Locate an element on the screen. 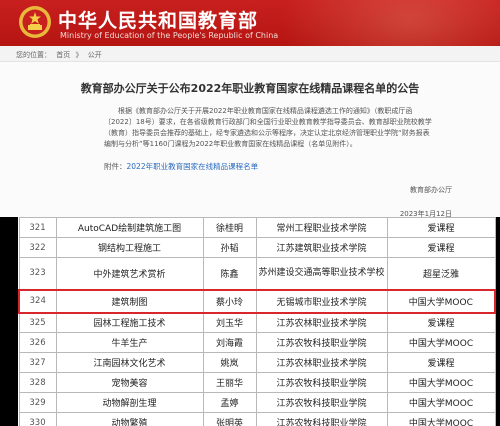 The width and height of the screenshot is (500, 426). table-row: 326 牛羊生产 刘海霞 江苏农牧科技职业学院 中国大学MOOC is located at coordinates (257, 342).